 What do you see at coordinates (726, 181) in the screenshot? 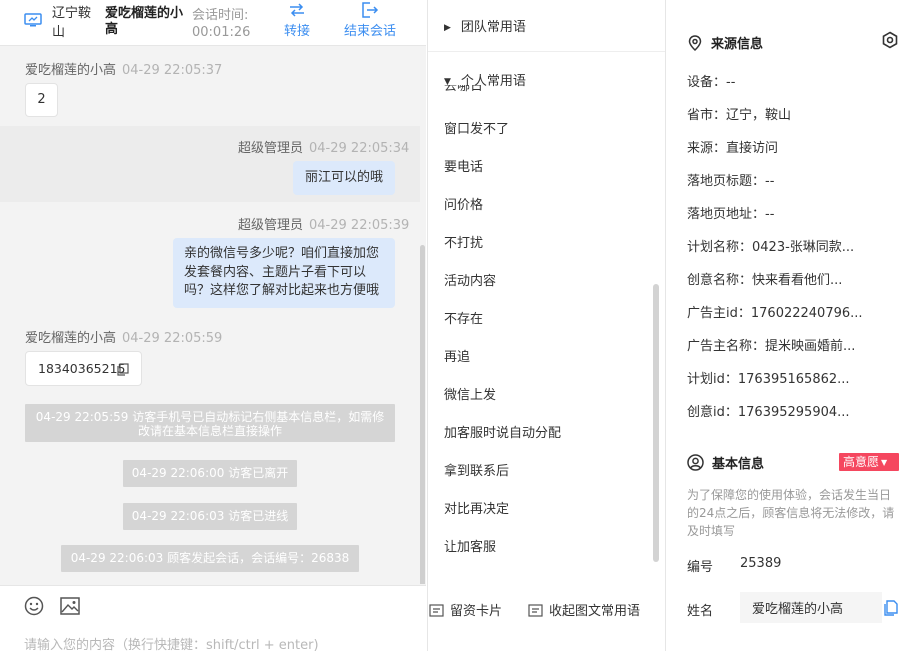
I see `row-label: 落地页标题：` at bounding box center [726, 181].